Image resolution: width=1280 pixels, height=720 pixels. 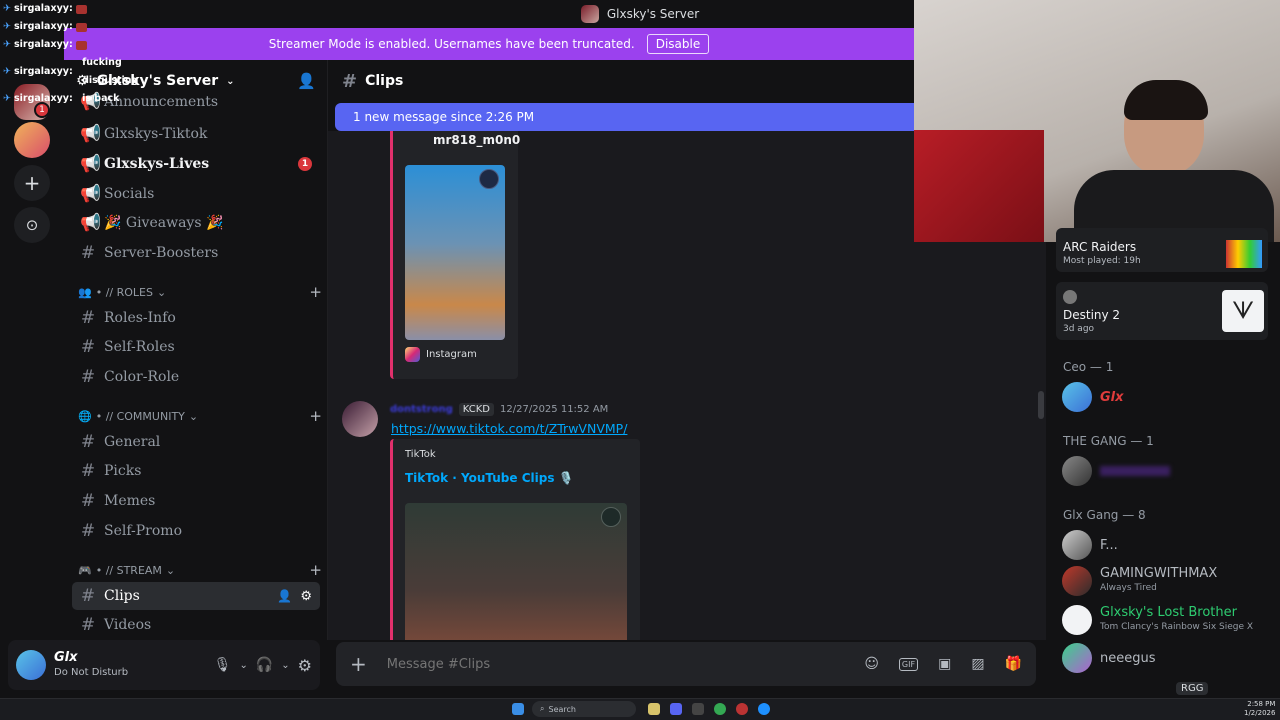 I want to click on category-community: 🌐 • // COMMUNITY ⌄ +, so click(x=200, y=416).